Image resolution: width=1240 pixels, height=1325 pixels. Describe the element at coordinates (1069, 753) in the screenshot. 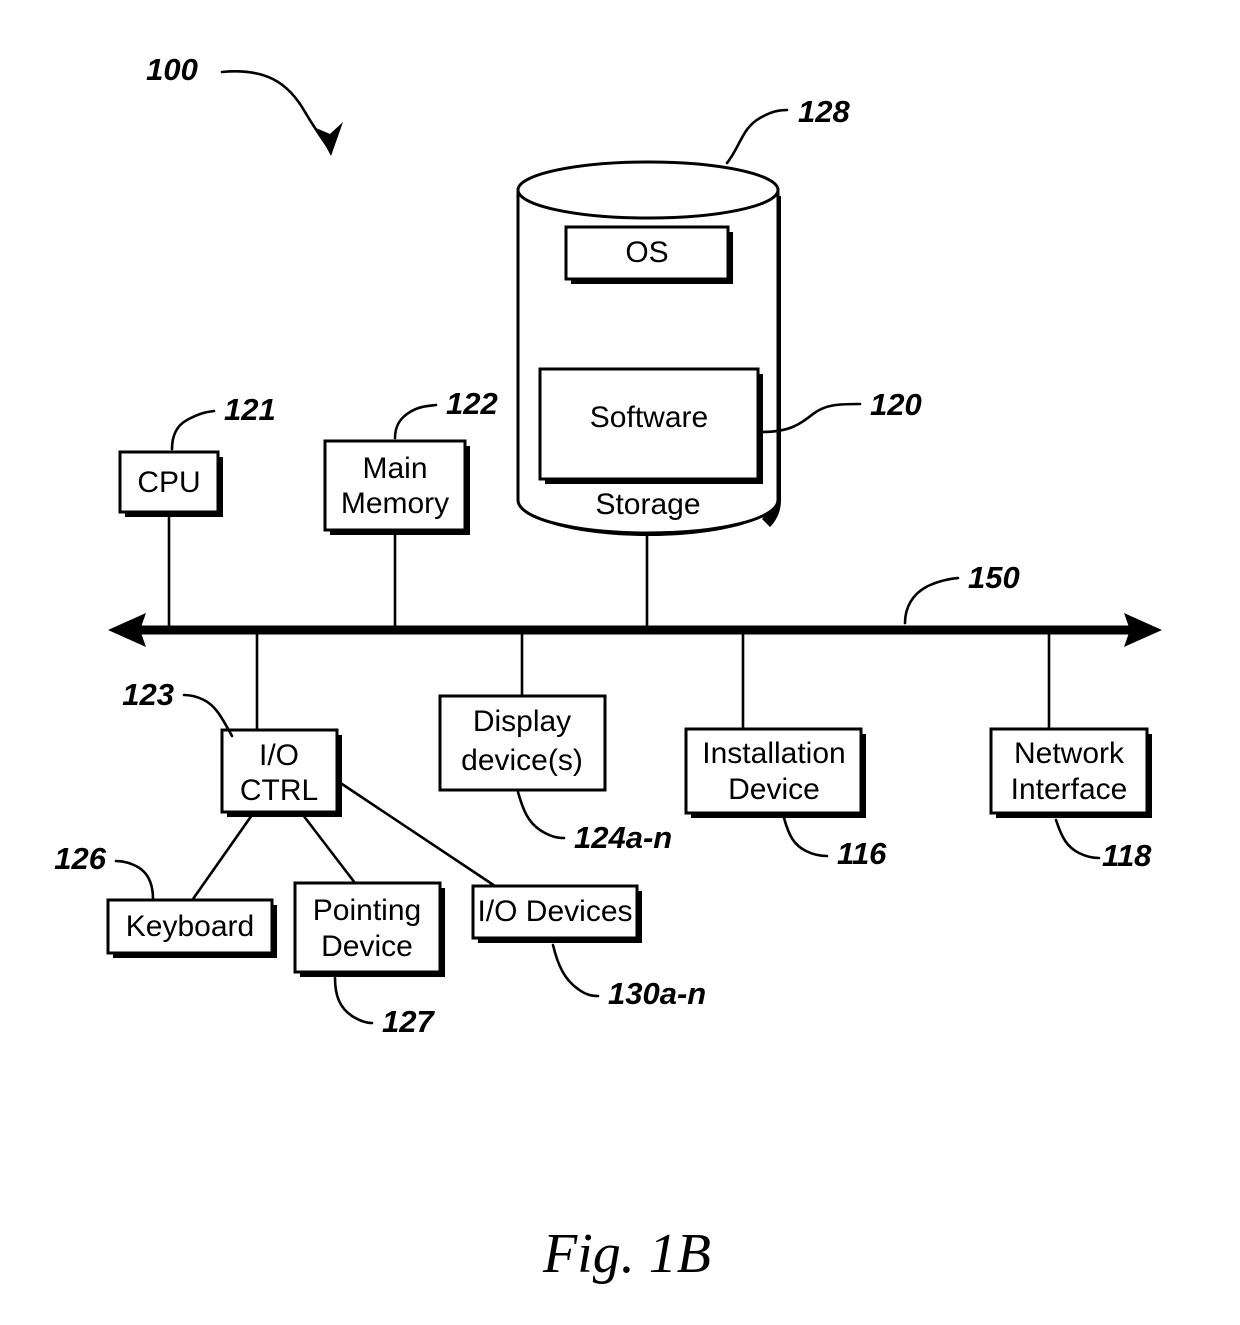

I see `network-interface-label-line1: Network` at that location.